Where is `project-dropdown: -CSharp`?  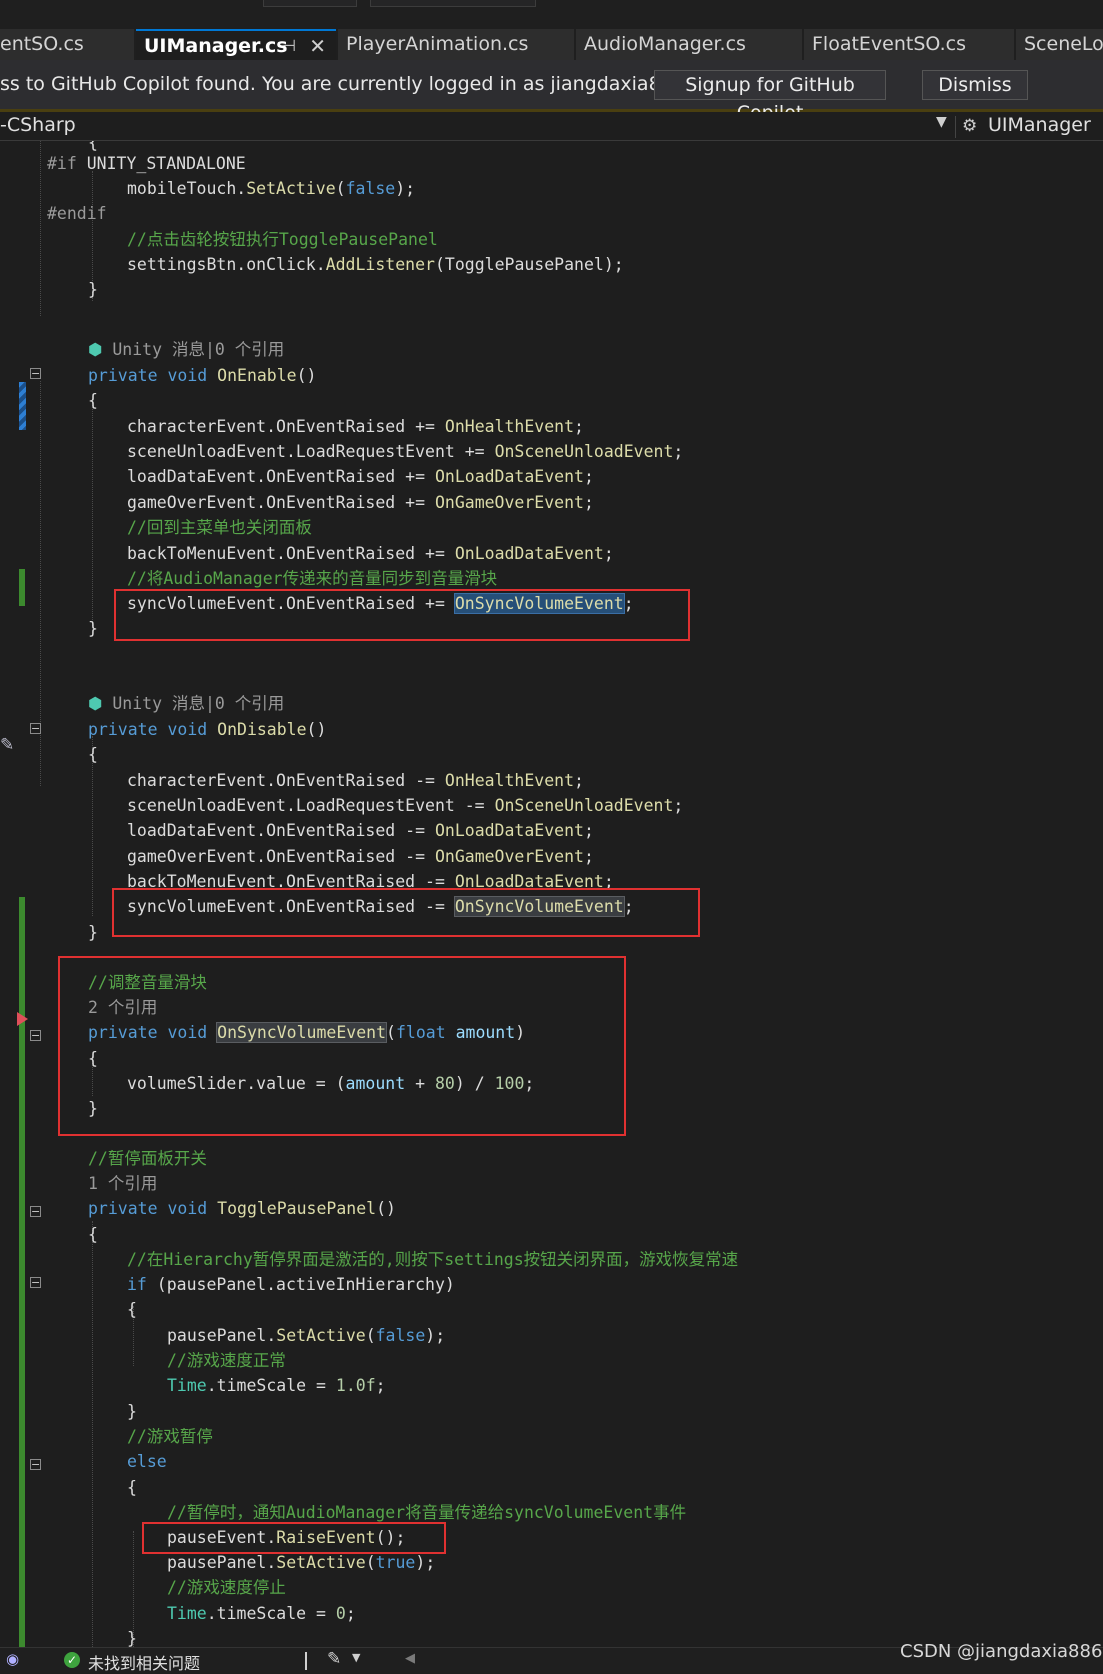
project-dropdown: -CSharp is located at coordinates (38, 125).